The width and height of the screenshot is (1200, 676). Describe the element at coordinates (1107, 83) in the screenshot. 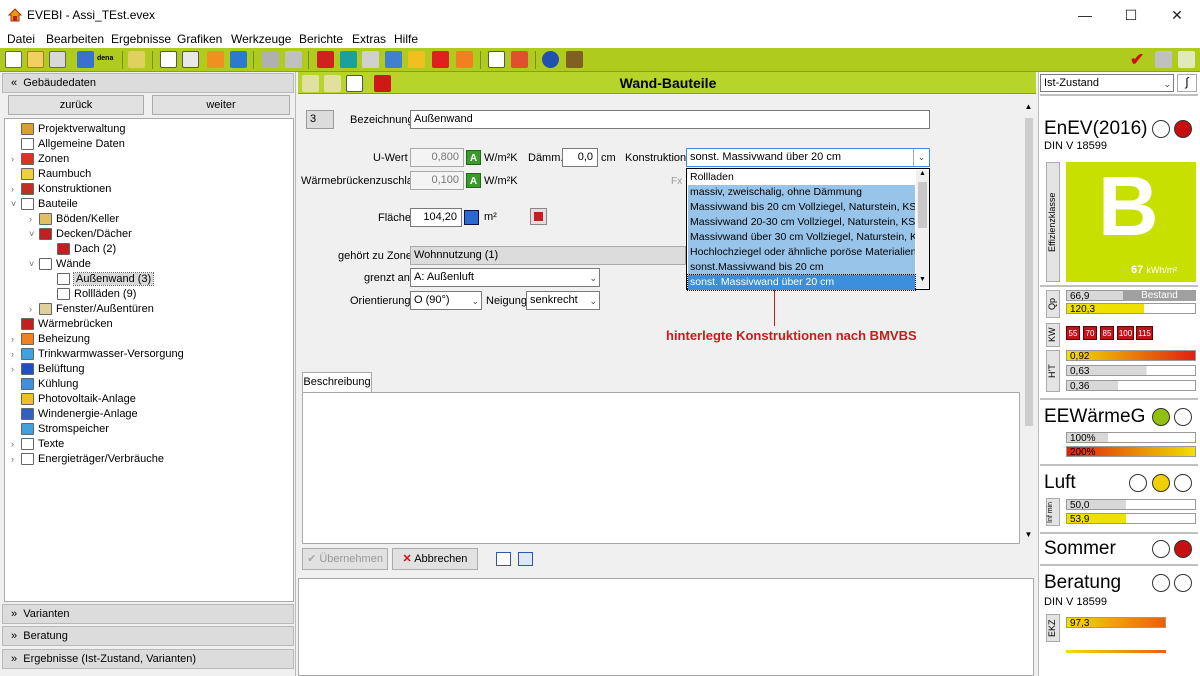

I see `state-select: Ist-Zustand ⌄` at that location.